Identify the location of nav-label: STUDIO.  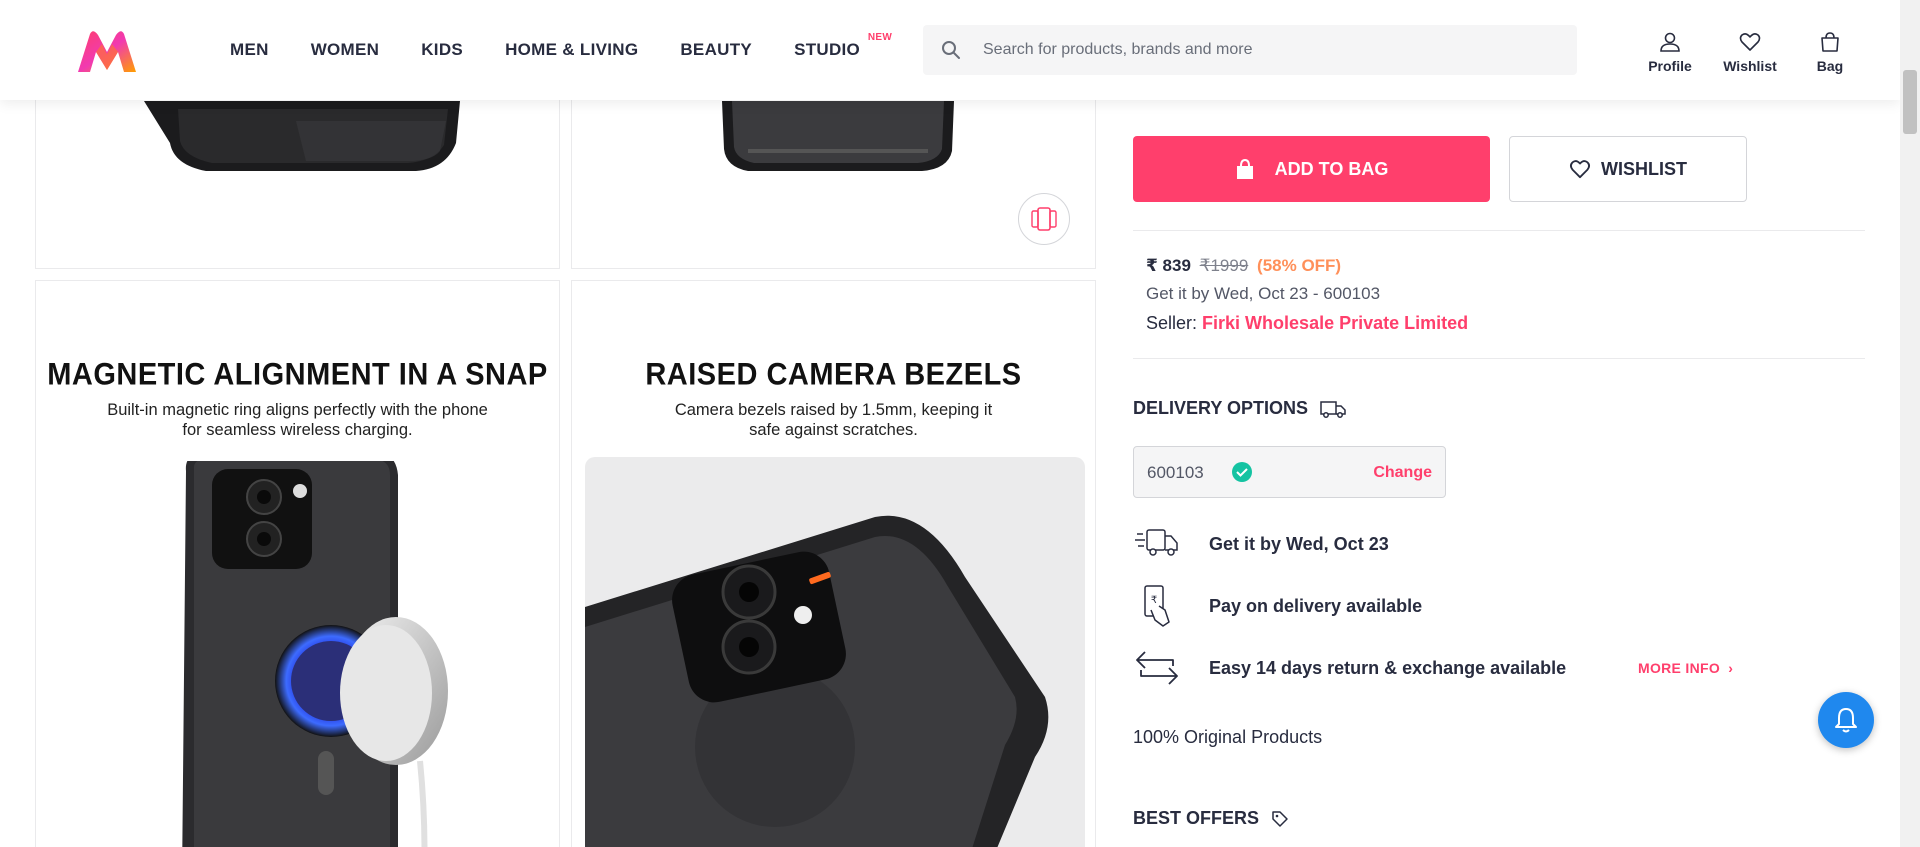
(827, 49).